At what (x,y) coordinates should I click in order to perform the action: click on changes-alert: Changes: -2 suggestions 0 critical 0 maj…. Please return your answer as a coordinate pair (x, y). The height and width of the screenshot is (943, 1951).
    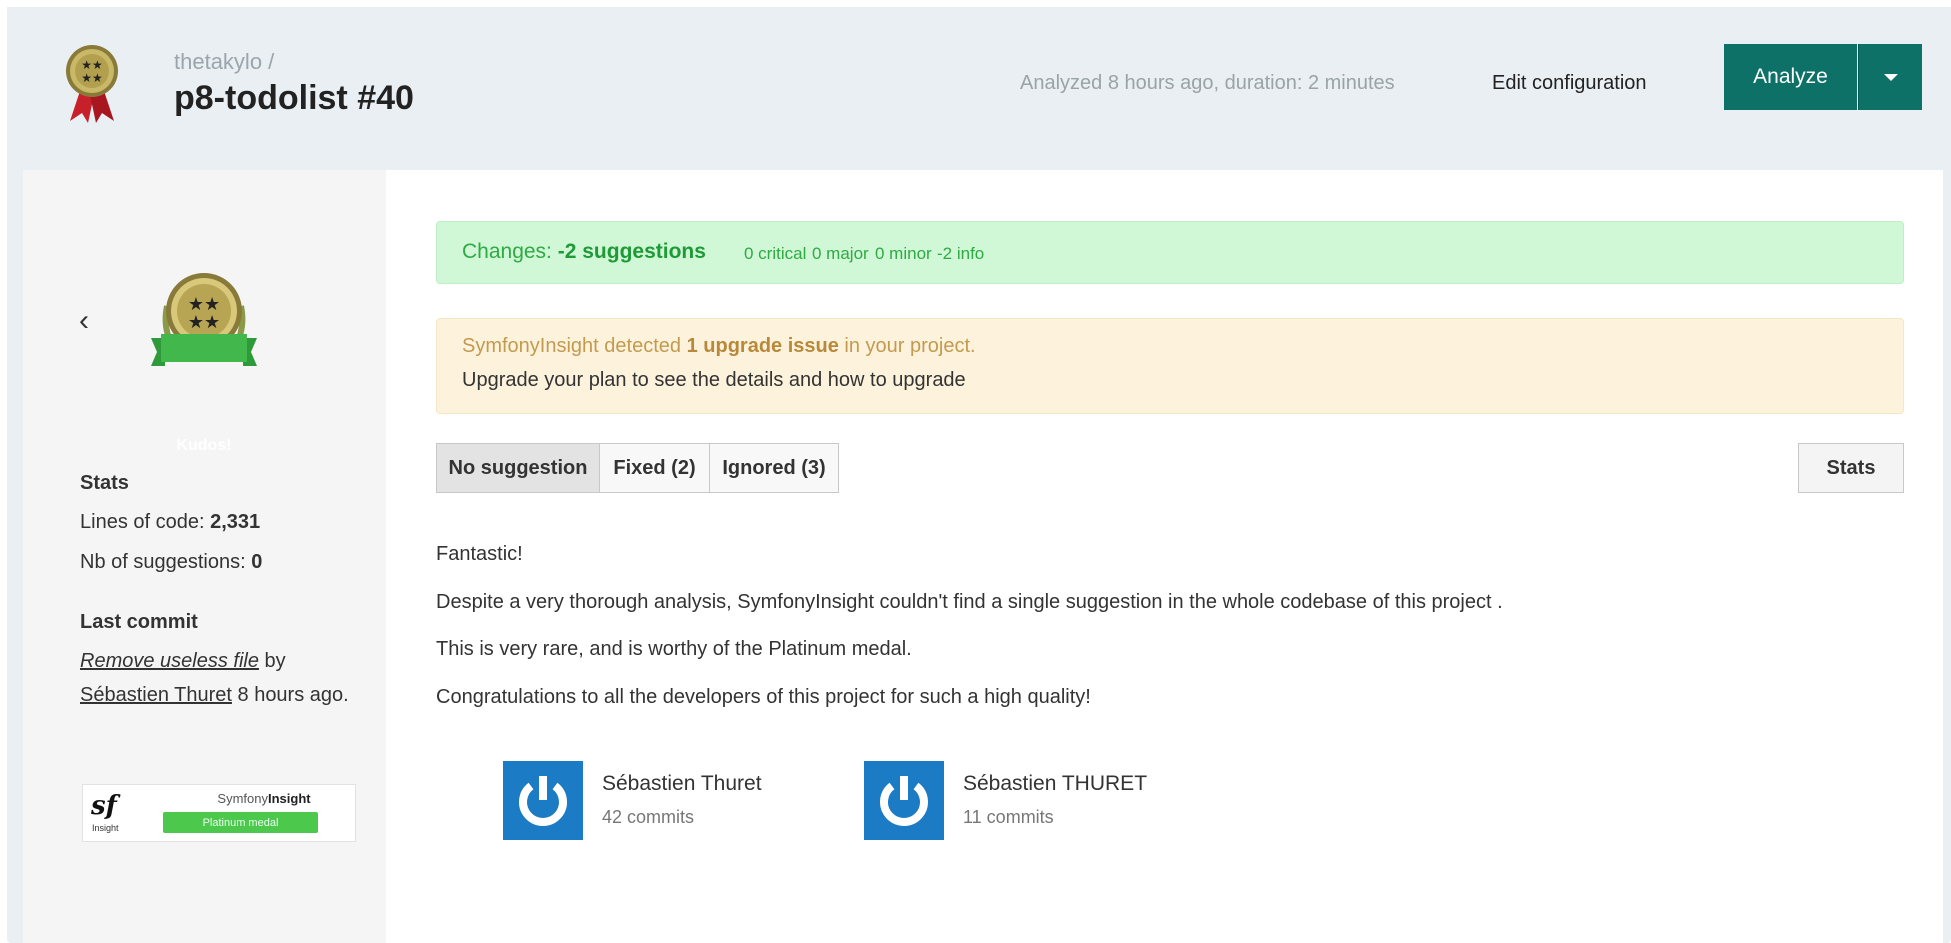
    Looking at the image, I should click on (1170, 252).